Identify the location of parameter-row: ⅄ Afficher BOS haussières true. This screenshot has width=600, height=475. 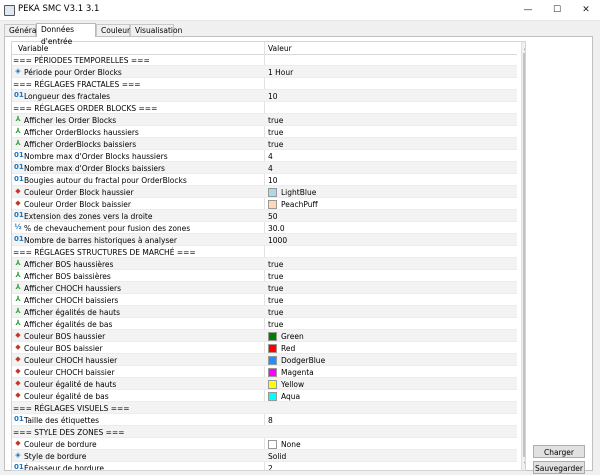
(264, 264).